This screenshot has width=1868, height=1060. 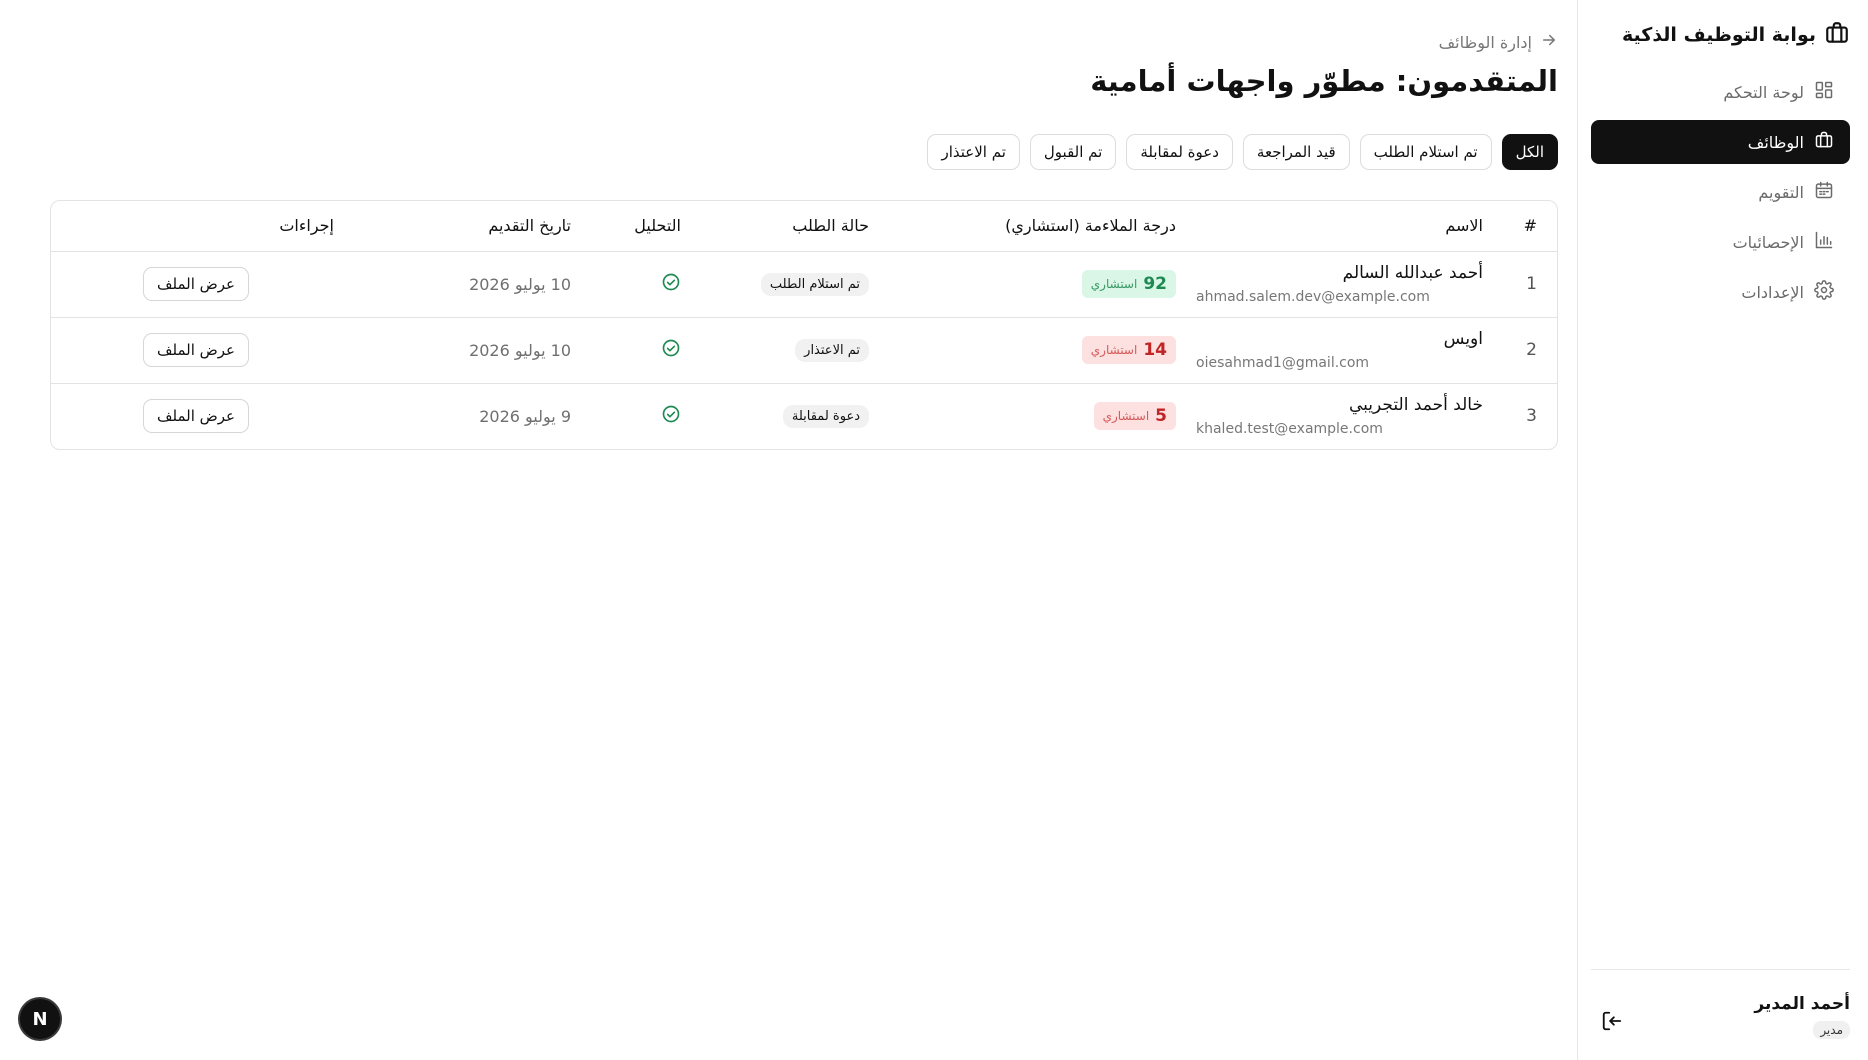 I want to click on brand-title: بوابة التوظيف الذكية, so click(x=1719, y=35).